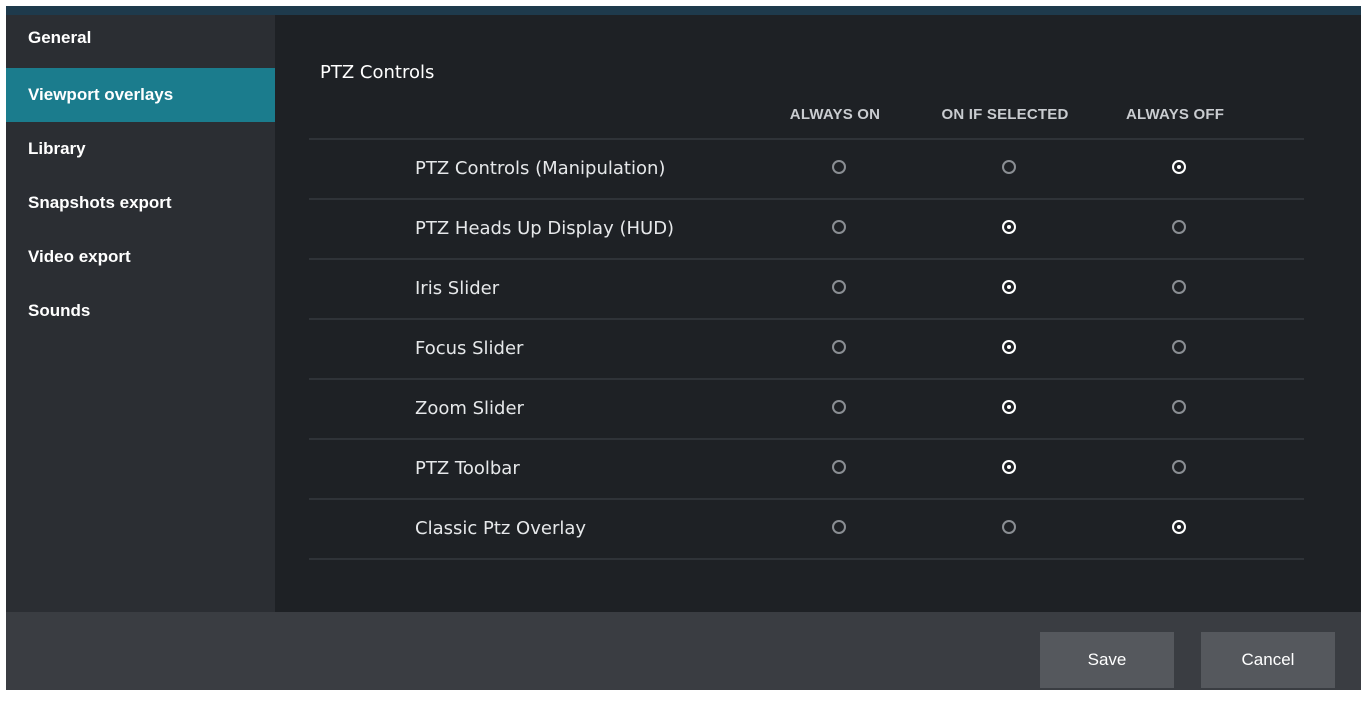  I want to click on table-row: PTZ Controls (Manipulation), so click(806, 168).